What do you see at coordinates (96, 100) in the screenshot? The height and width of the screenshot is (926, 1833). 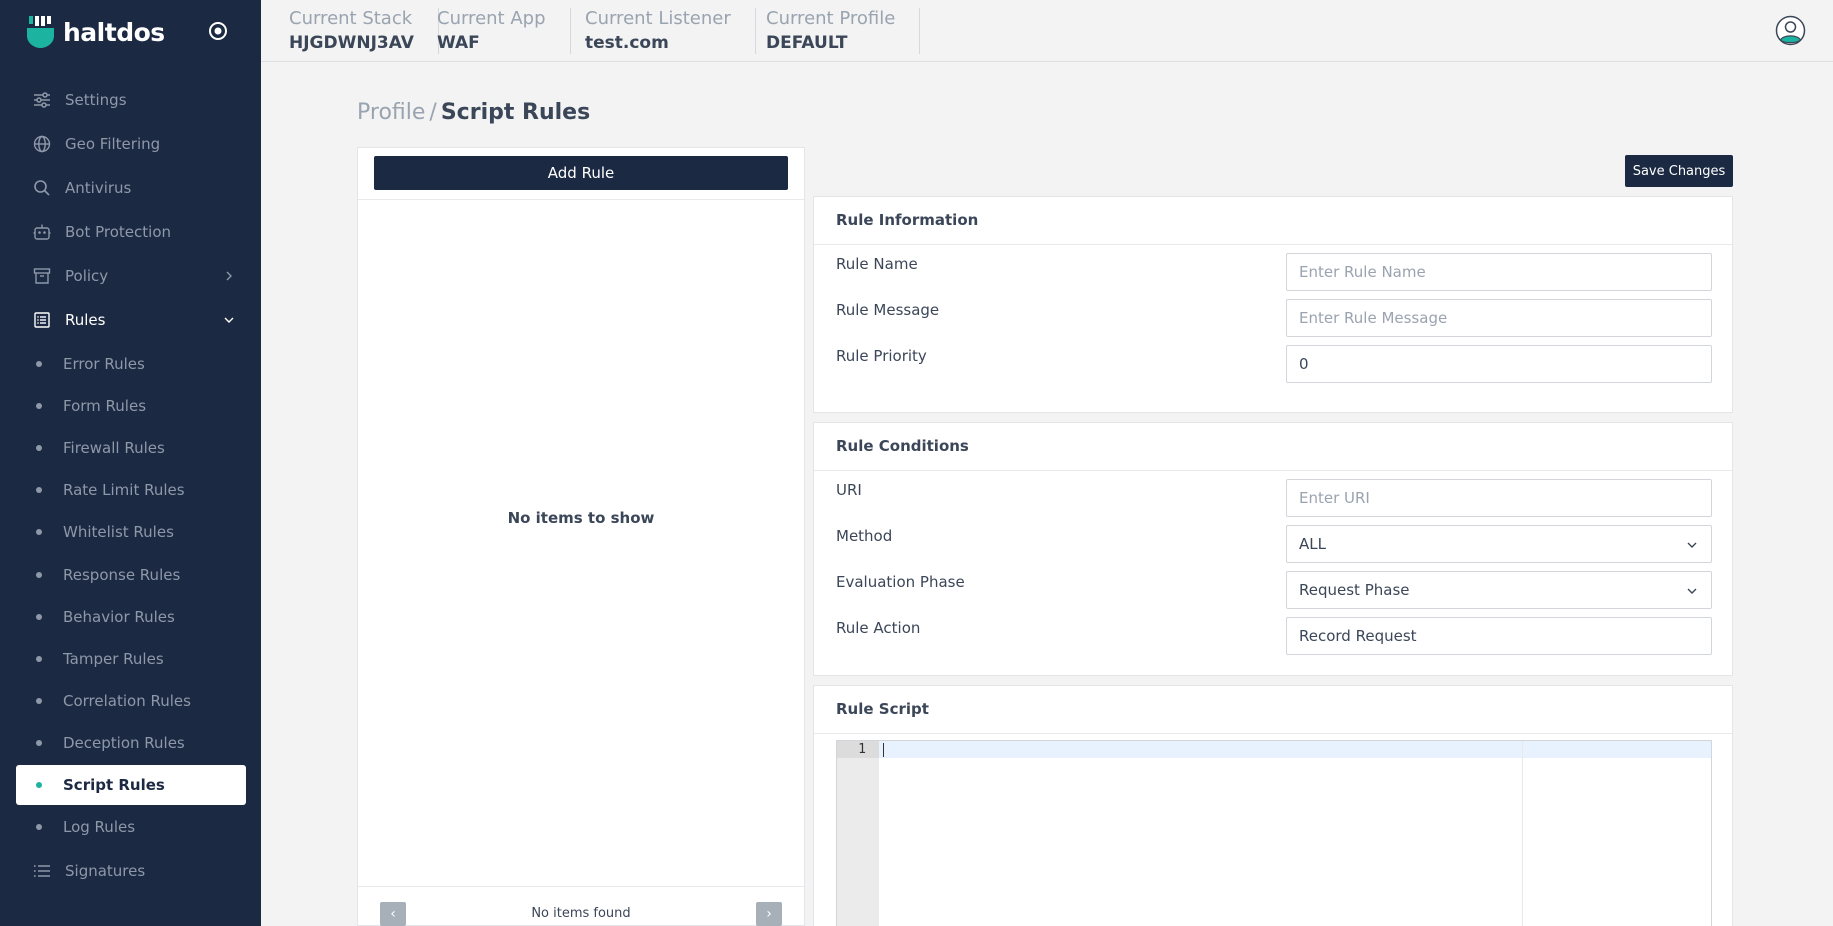 I see `sidebar-item-label: Settings` at bounding box center [96, 100].